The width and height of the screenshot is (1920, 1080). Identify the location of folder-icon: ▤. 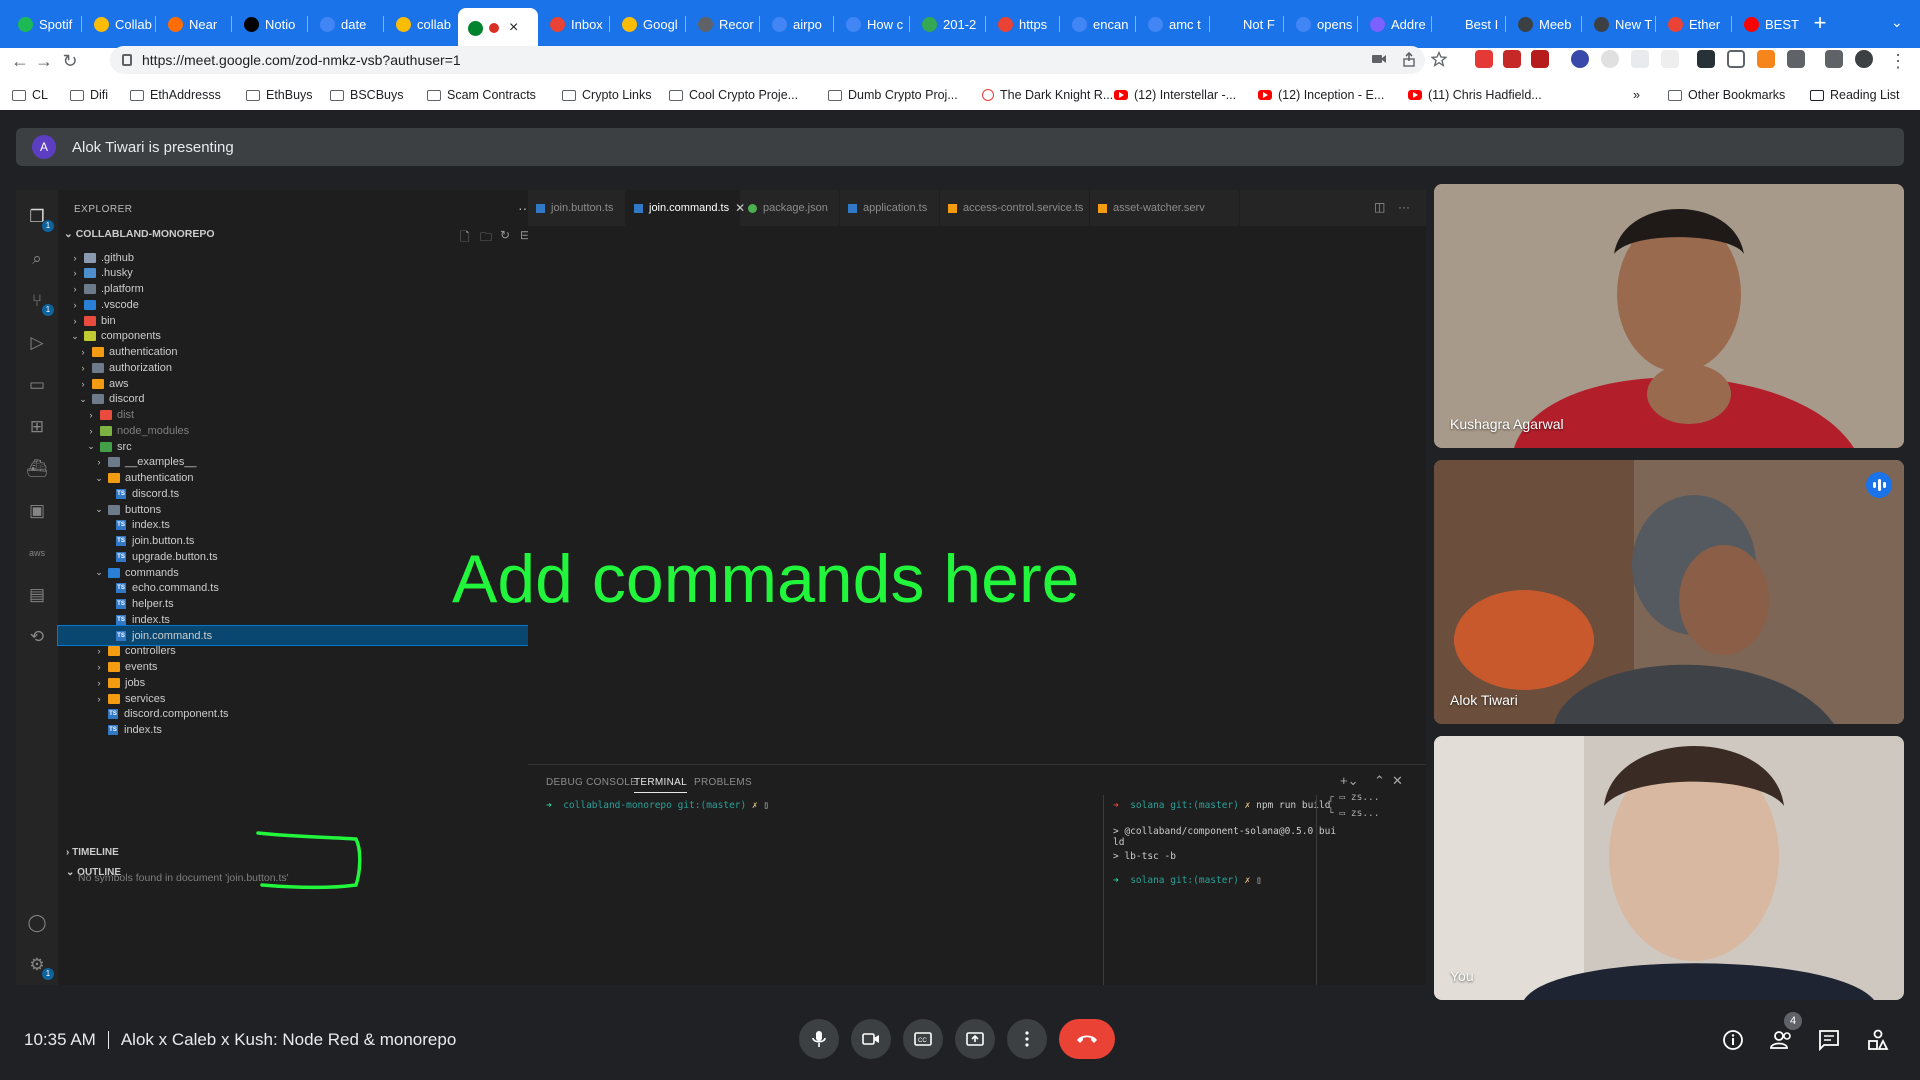
(37, 595).